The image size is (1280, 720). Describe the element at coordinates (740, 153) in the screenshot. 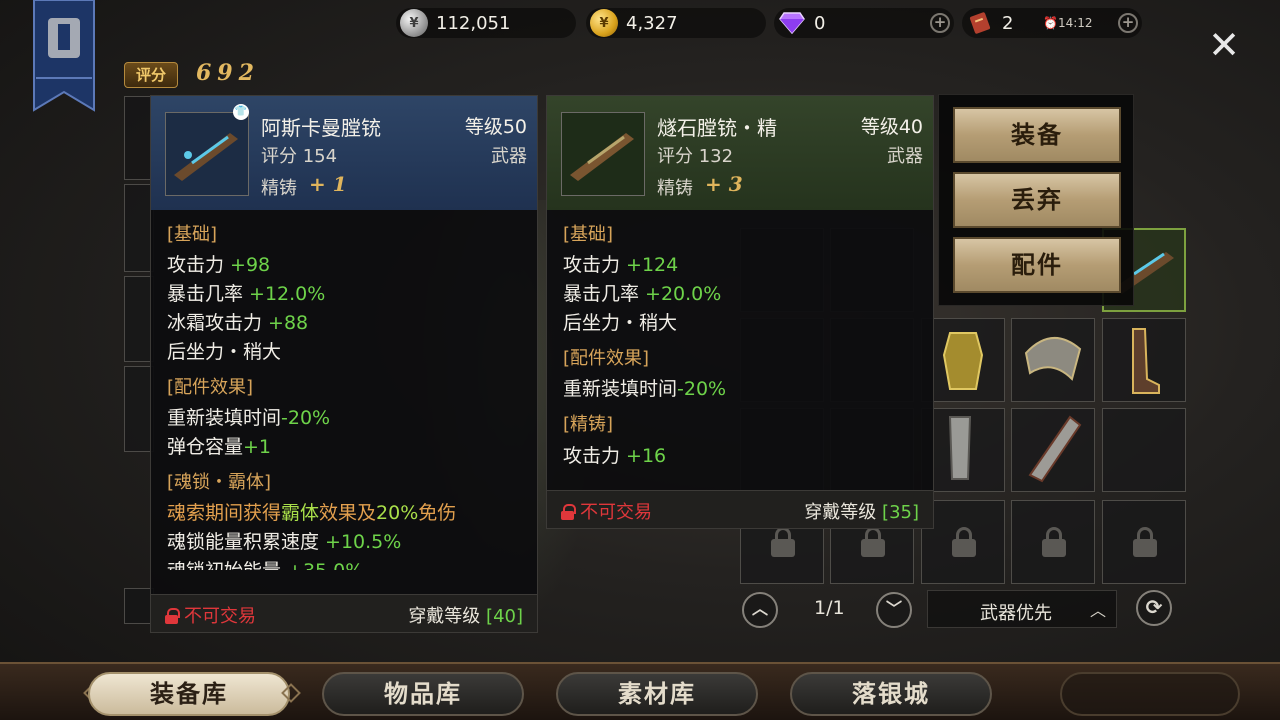

I see `tooltip-header: 燧石膛铳・精 等级40 评分 132 武器 精铸 + 3` at that location.